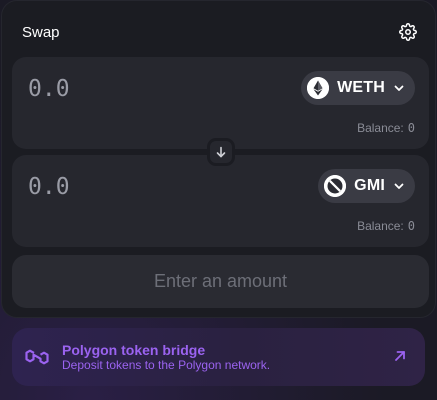 This screenshot has width=437, height=400. What do you see at coordinates (361, 87) in the screenshot?
I see `input-token-symbol: WETH` at bounding box center [361, 87].